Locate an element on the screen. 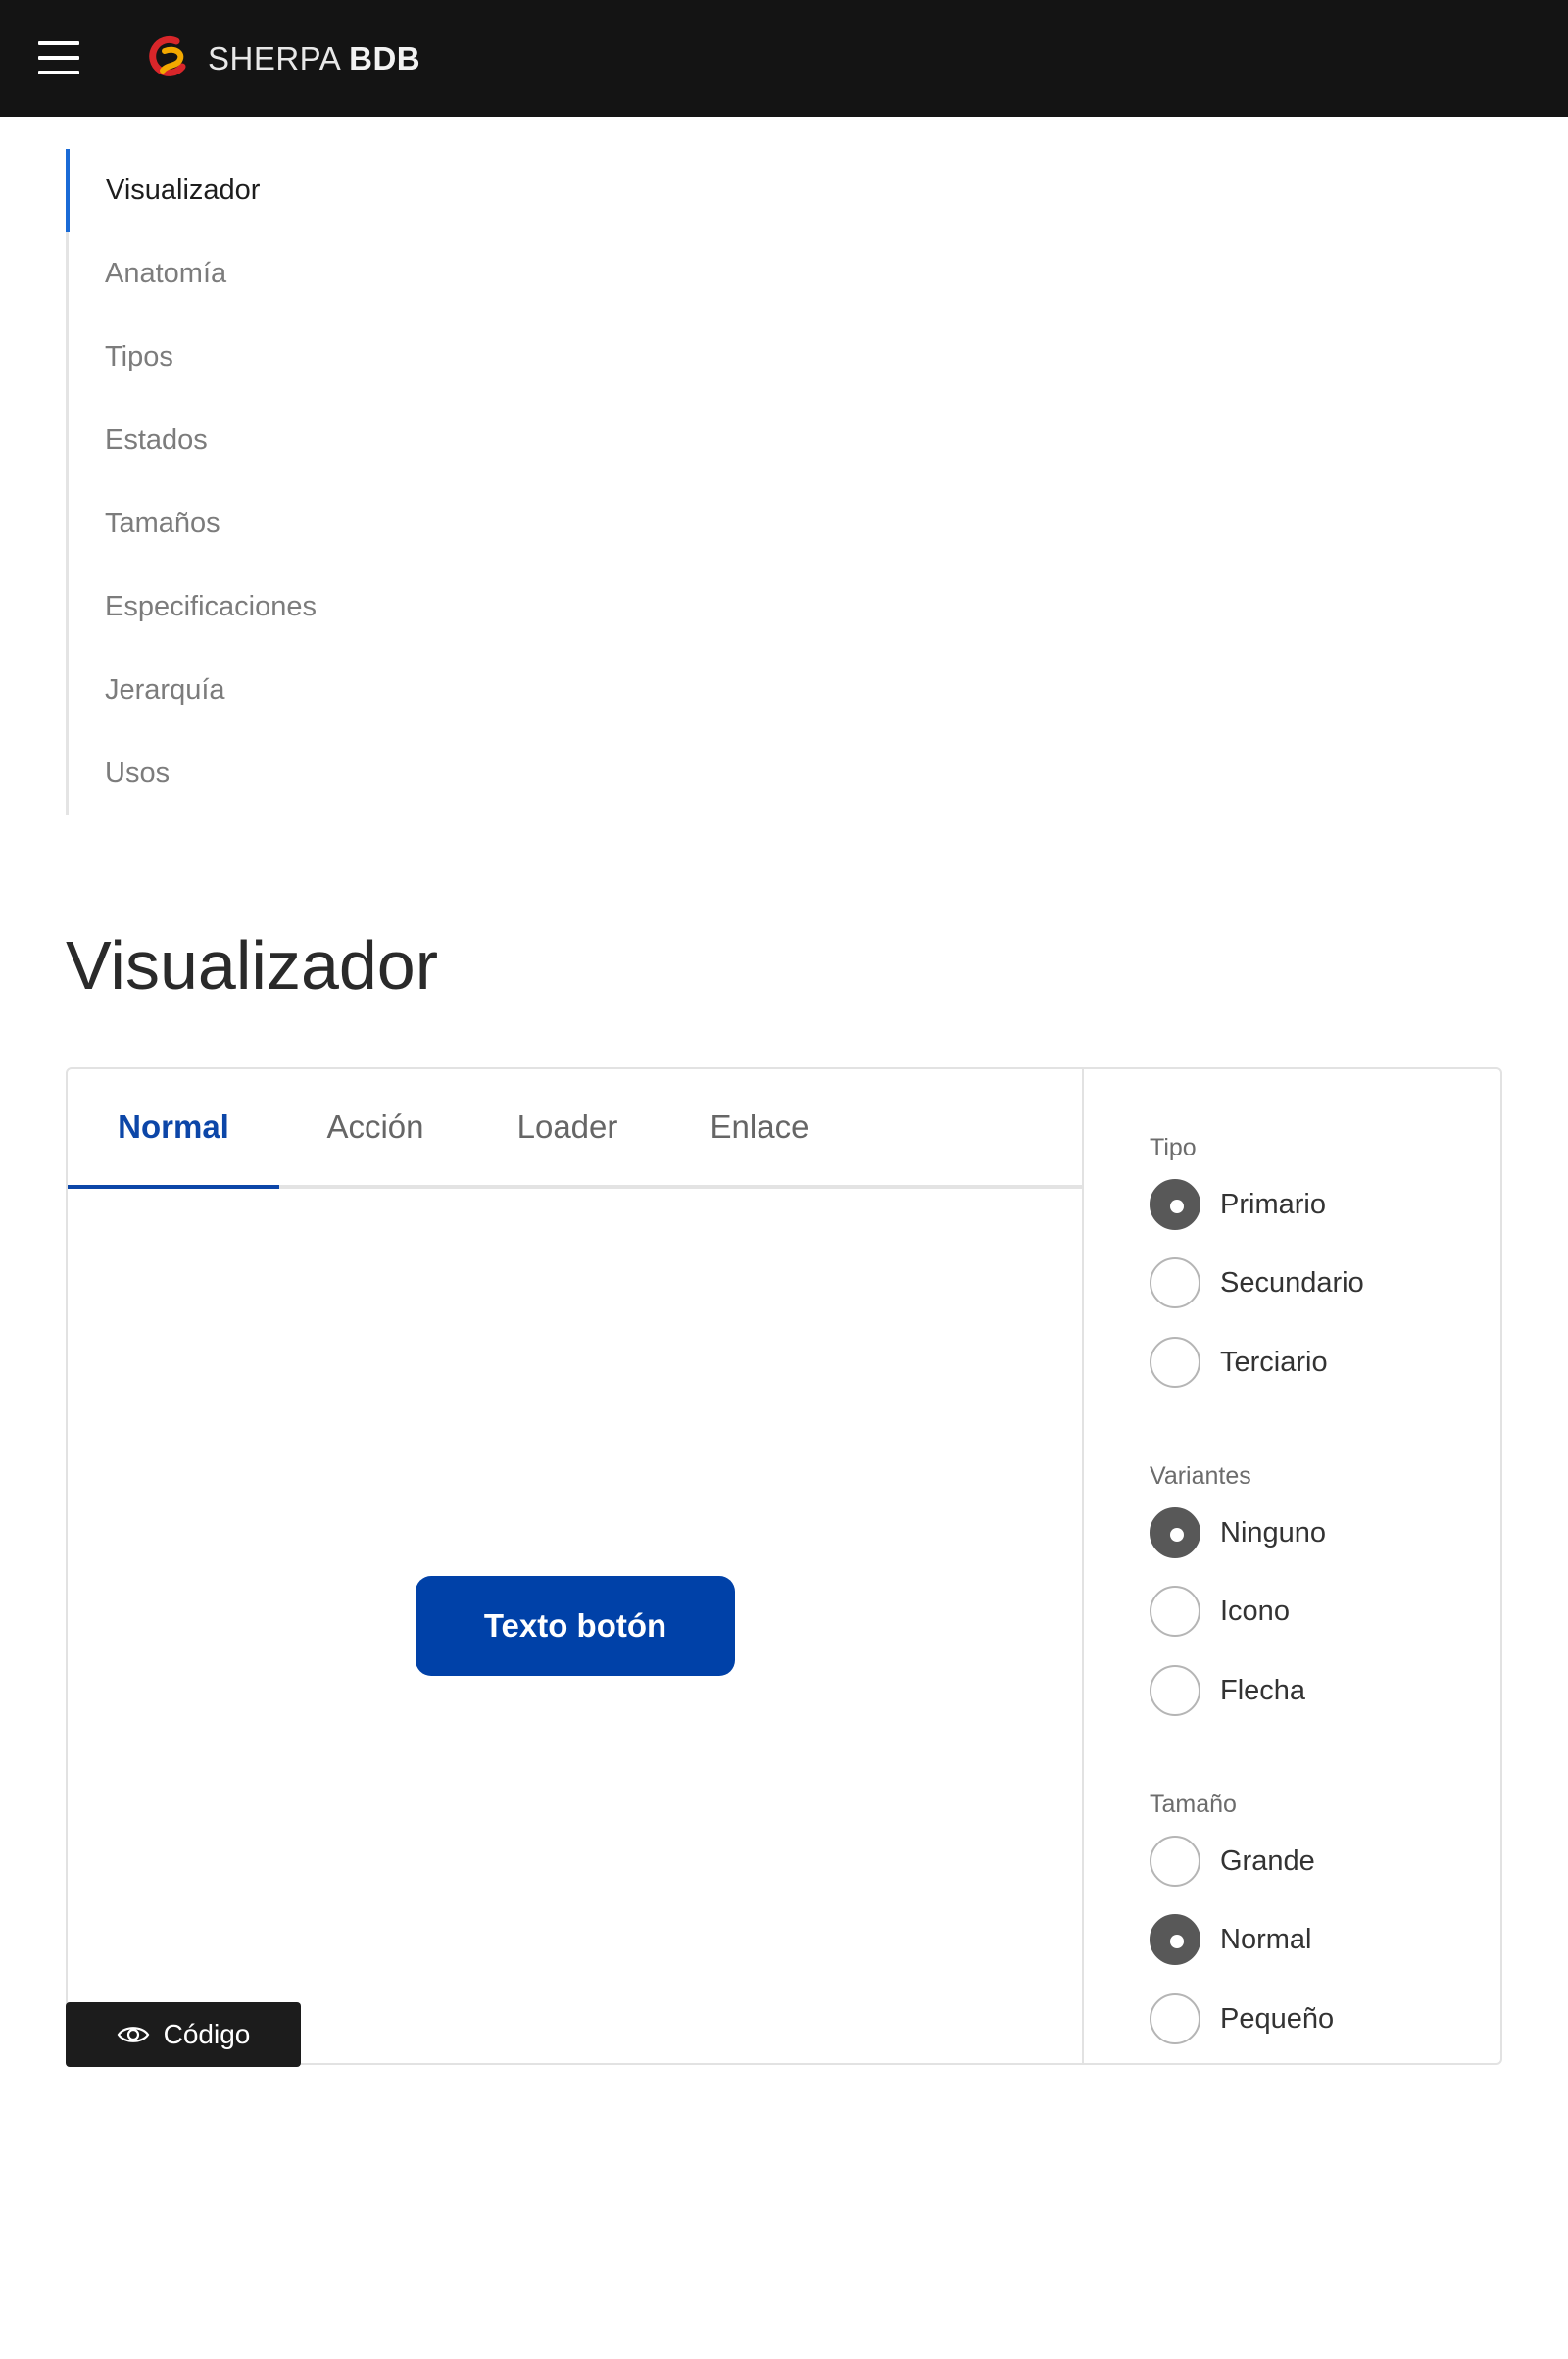  radio-primario: Primario is located at coordinates (1238, 1204).